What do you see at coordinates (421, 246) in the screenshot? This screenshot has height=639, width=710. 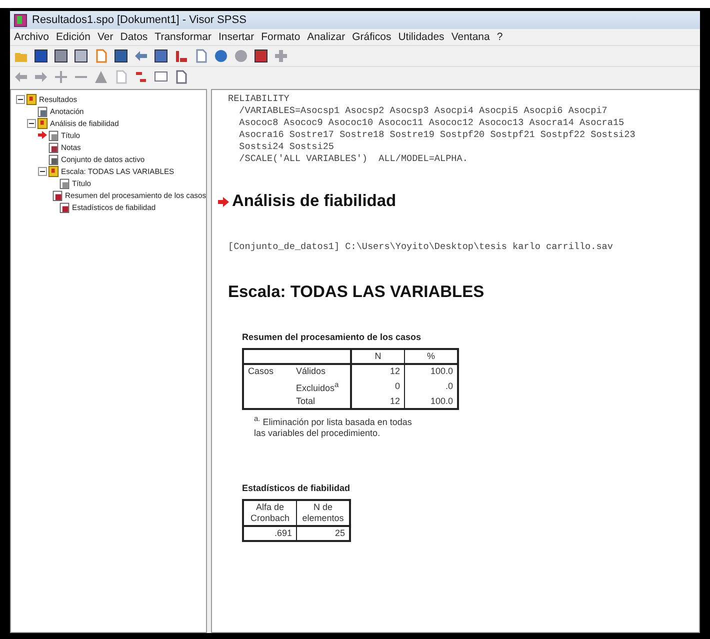 I see `dataset-path: [Conjunto_de_datos1] C:\Users\Yoyito\Desktop\tesis karlo carrillo.sav` at bounding box center [421, 246].